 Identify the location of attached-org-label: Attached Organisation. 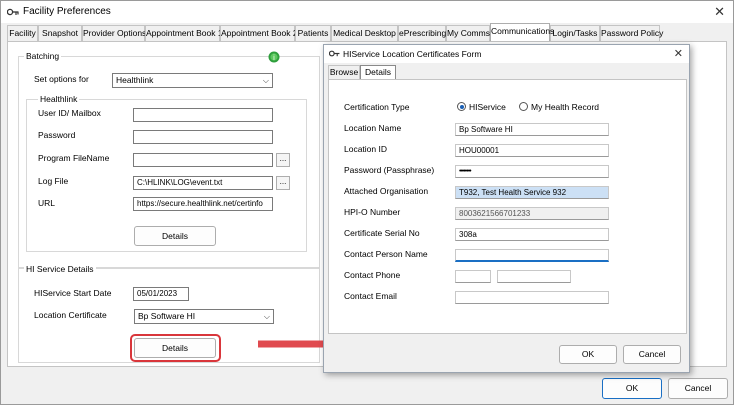
(386, 191).